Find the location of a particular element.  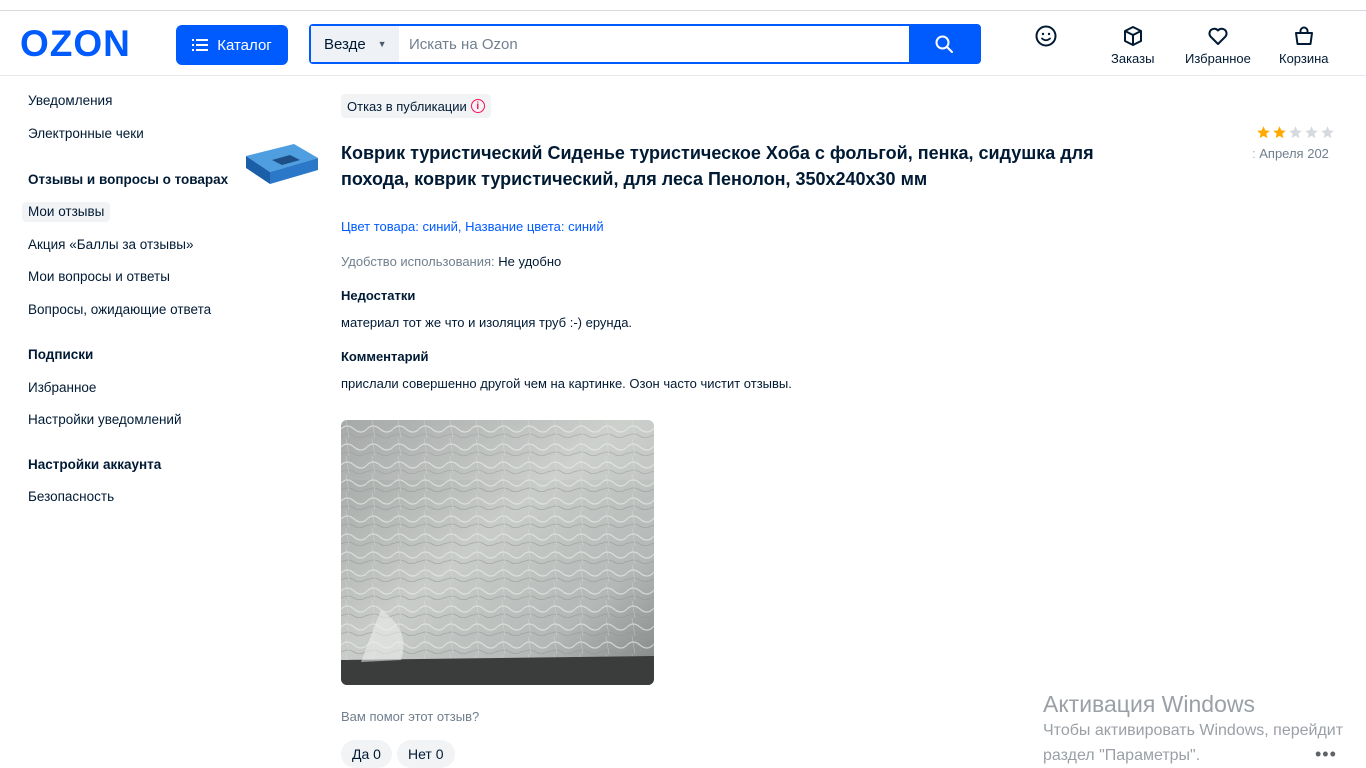

review-date: : Апреля 202 is located at coordinates (1290, 153).